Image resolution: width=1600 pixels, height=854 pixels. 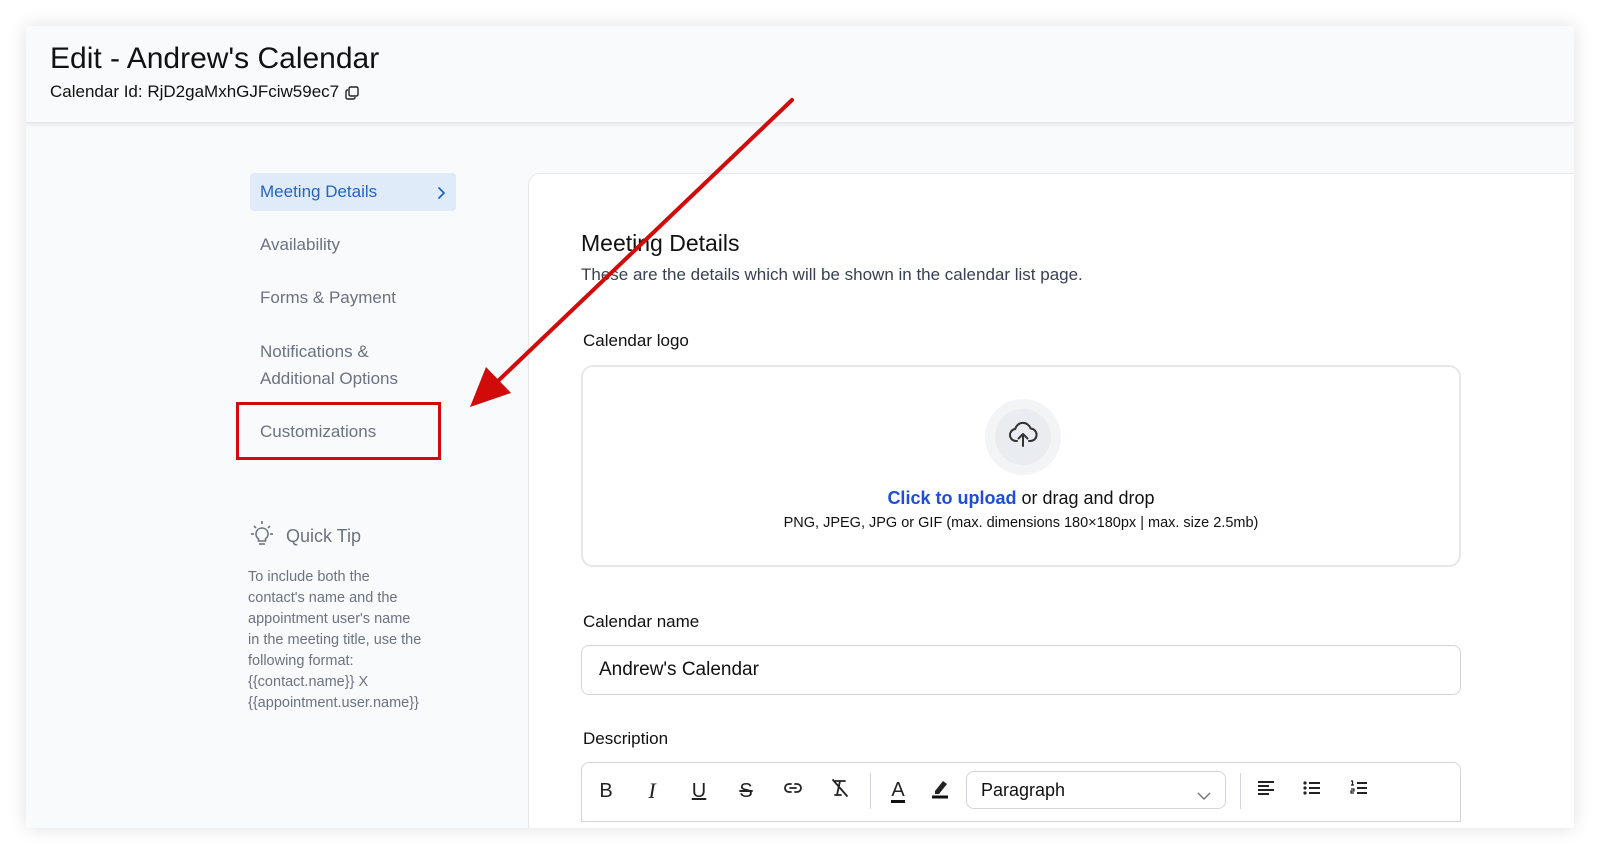 I want to click on upload-instruction: Click to upload or drag and drop, so click(x=1021, y=498).